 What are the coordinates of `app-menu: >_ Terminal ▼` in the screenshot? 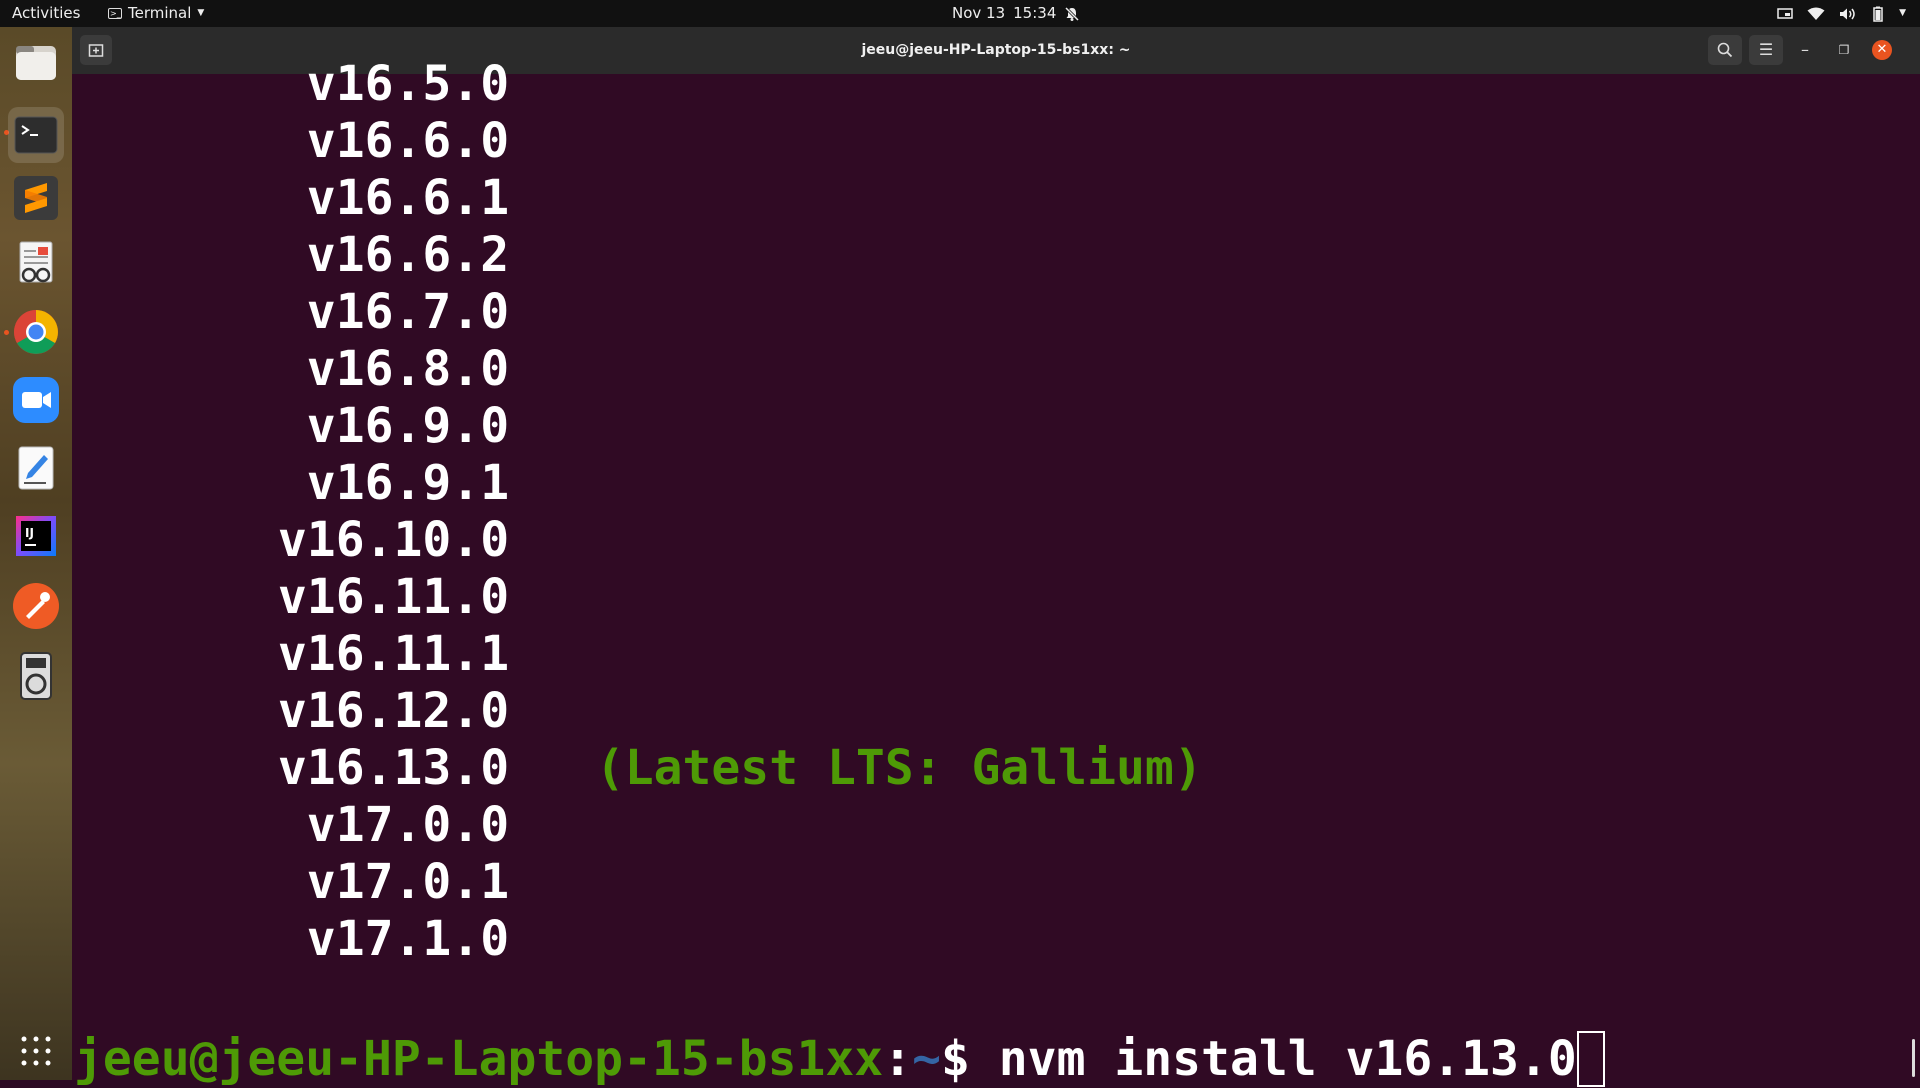 It's located at (156, 13).